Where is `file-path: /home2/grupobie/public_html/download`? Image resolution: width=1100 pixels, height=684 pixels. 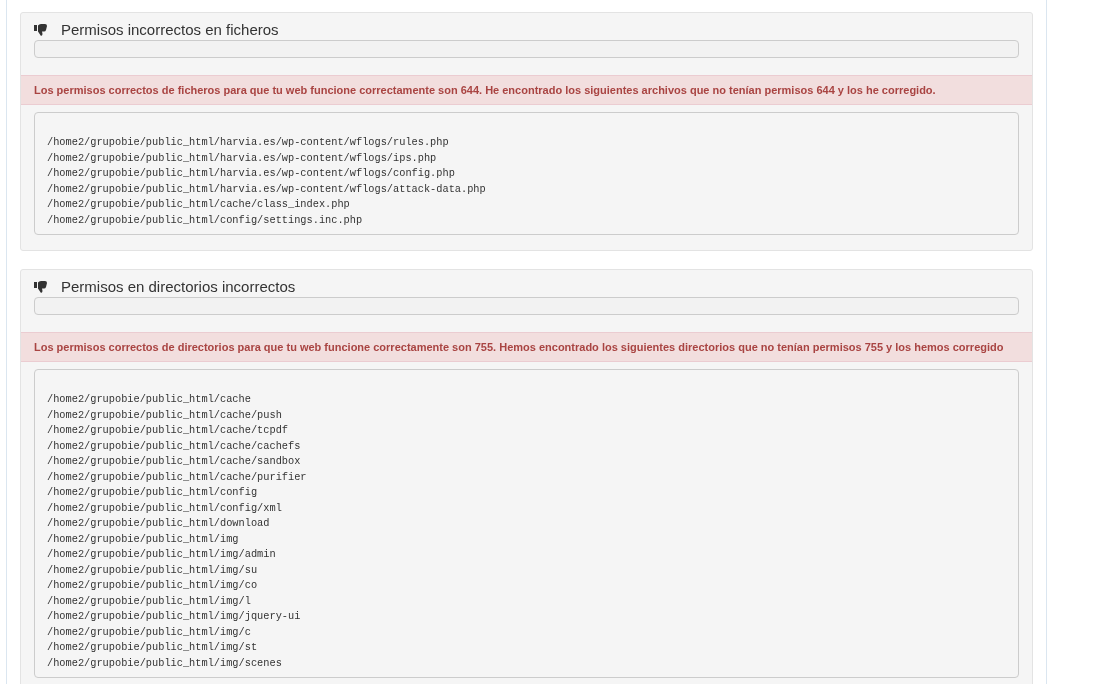 file-path: /home2/grupobie/public_html/download is located at coordinates (158, 523).